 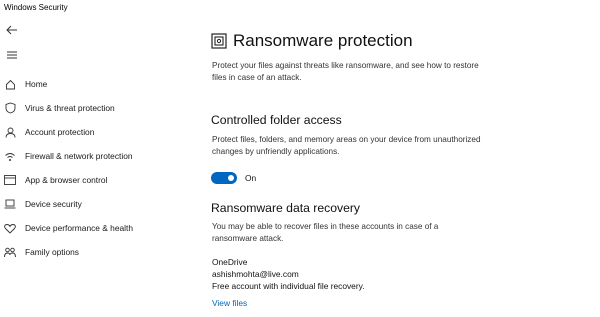 I want to click on sidebar-item-virus-threat: Virus & threat protection, so click(x=92, y=108).